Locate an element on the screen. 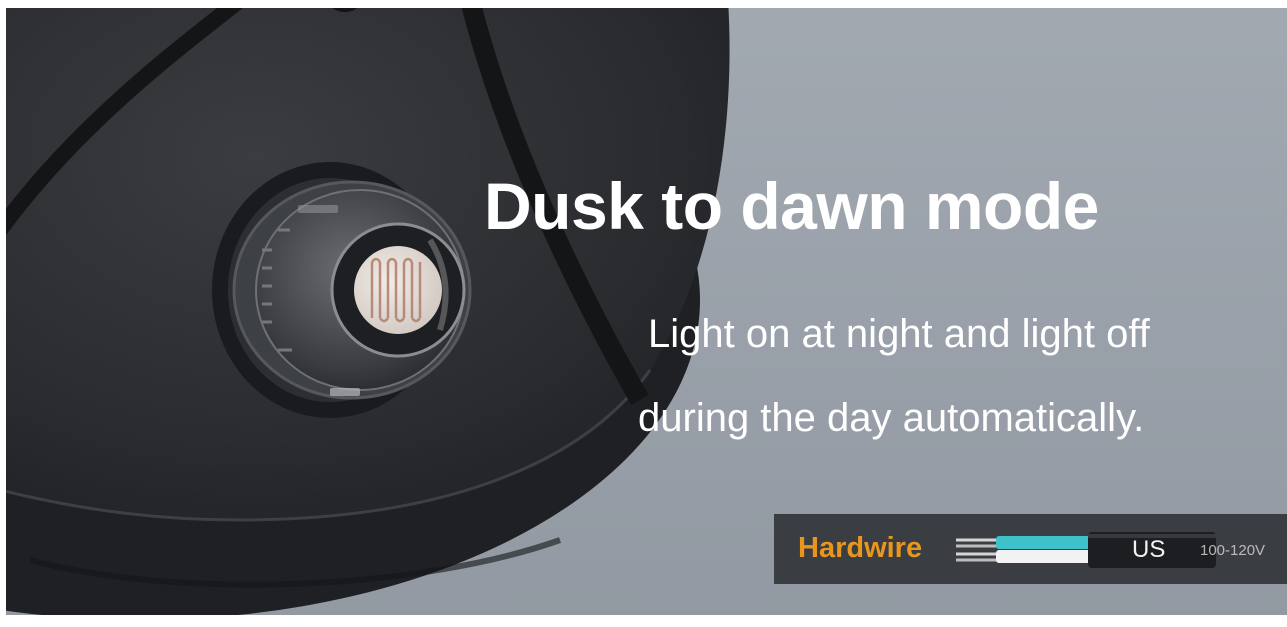 The image size is (1287, 627). badge-label: Hardwire is located at coordinates (860, 548).